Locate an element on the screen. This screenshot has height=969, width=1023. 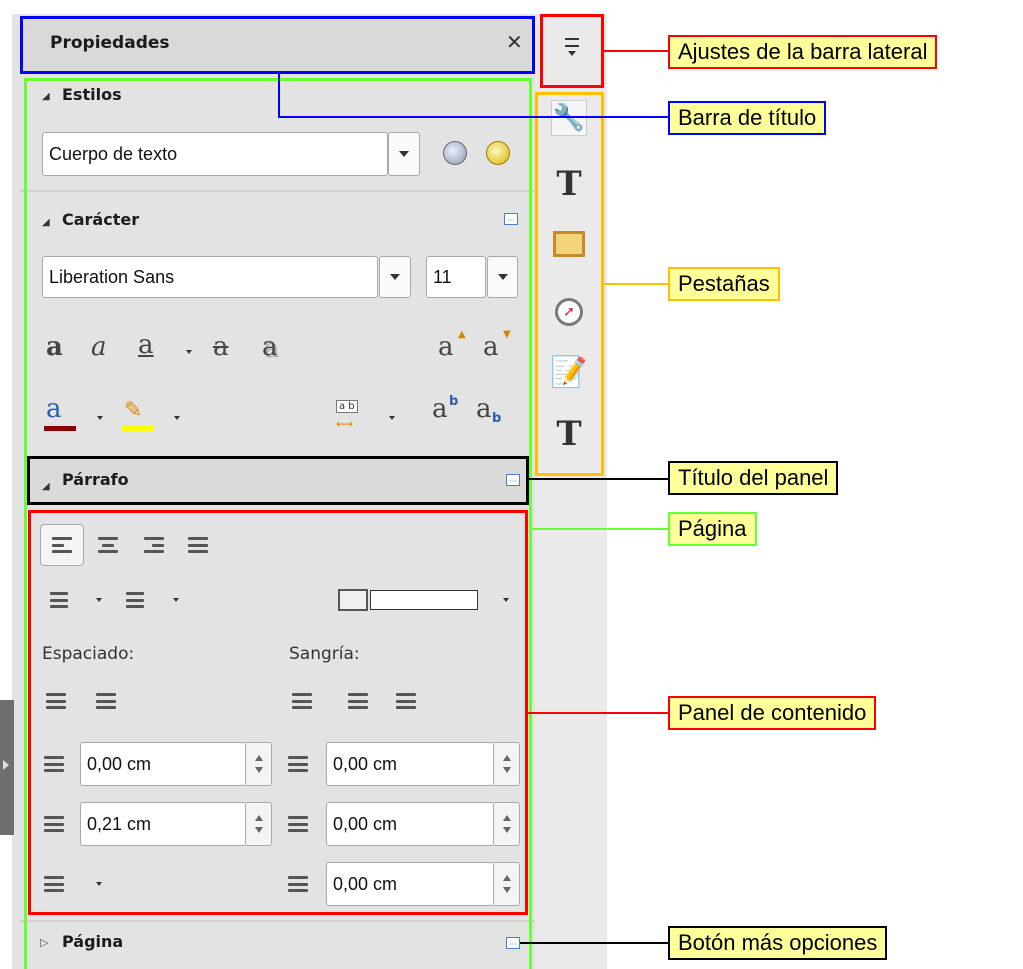
sidebar-settings-button is located at coordinates (572, 47).